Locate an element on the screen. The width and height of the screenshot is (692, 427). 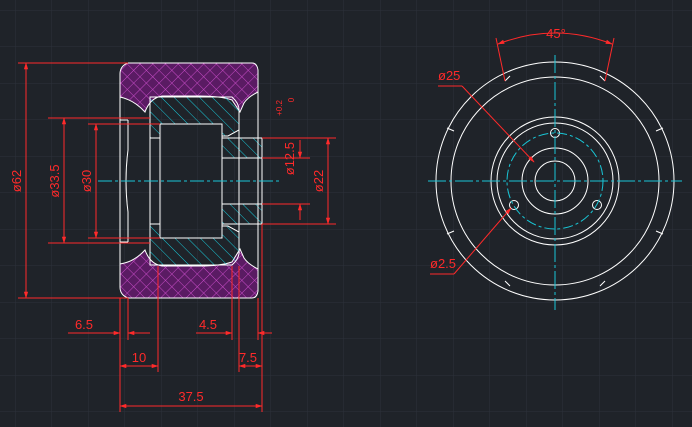
dim-w4-5-label: 4.5 is located at coordinates (208, 324).